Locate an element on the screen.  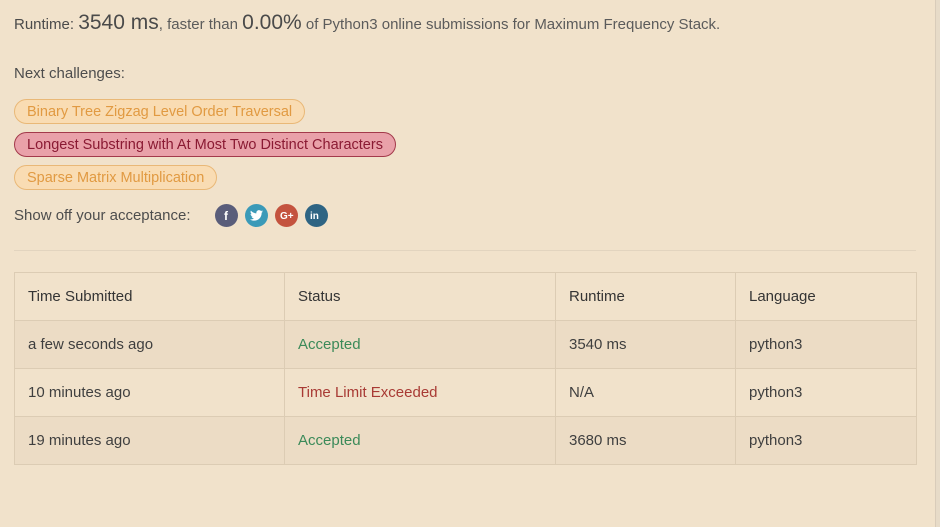
svg-text: in is located at coordinates (314, 216).